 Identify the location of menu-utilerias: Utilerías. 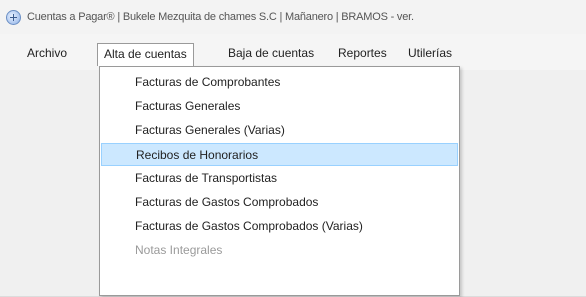
(430, 53).